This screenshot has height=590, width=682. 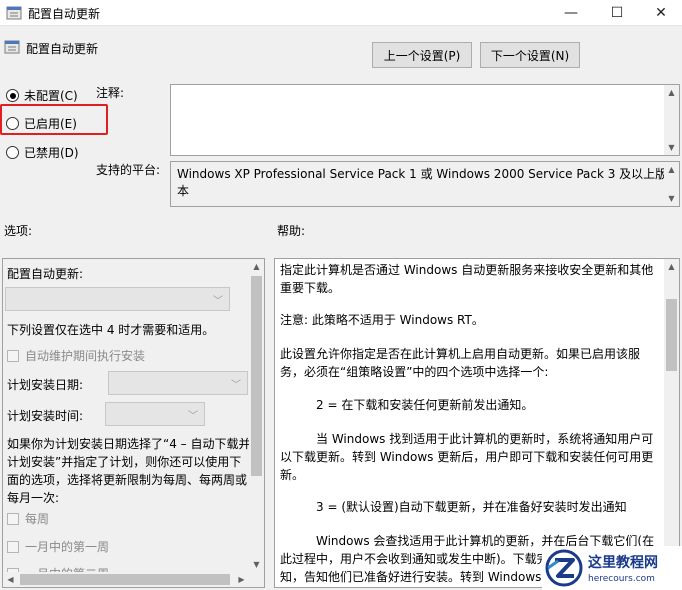 I want to click on options-hscrollbar: ◀ ▶, so click(x=126, y=579).